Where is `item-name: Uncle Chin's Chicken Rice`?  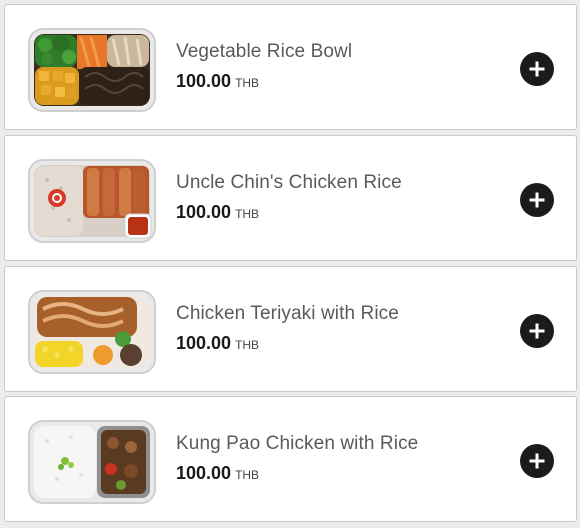
item-name: Uncle Chin's Chicken Rice is located at coordinates (289, 182).